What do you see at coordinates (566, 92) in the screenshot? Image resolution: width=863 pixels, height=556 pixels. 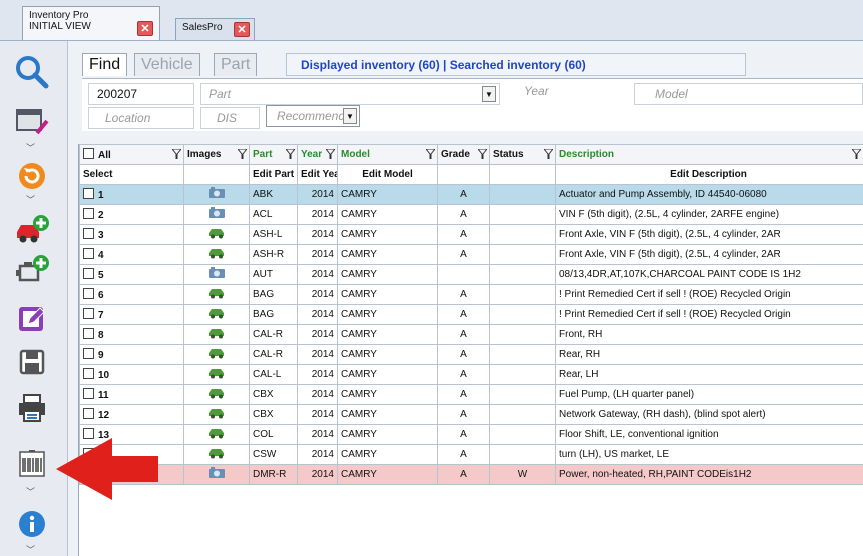 I see `year-field: Year` at bounding box center [566, 92].